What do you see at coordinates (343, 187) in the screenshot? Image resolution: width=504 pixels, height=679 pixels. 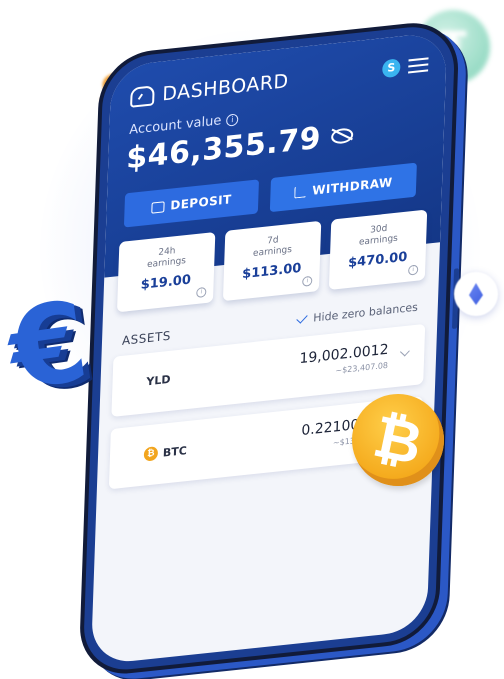 I see `withdraw-button: WITHDRAW` at bounding box center [343, 187].